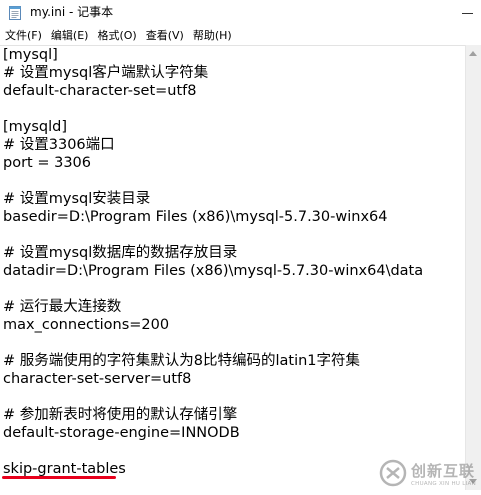 The width and height of the screenshot is (481, 495). What do you see at coordinates (30, 55) in the screenshot?
I see `text-line: [mysql]` at bounding box center [30, 55].